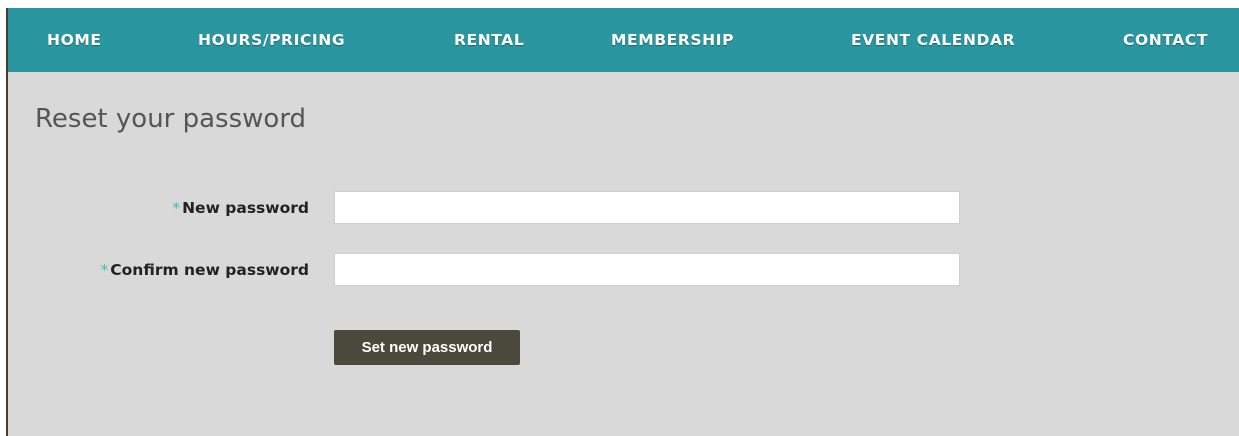 The width and height of the screenshot is (1239, 436). Describe the element at coordinates (647, 207) in the screenshot. I see `new-password-input` at that location.